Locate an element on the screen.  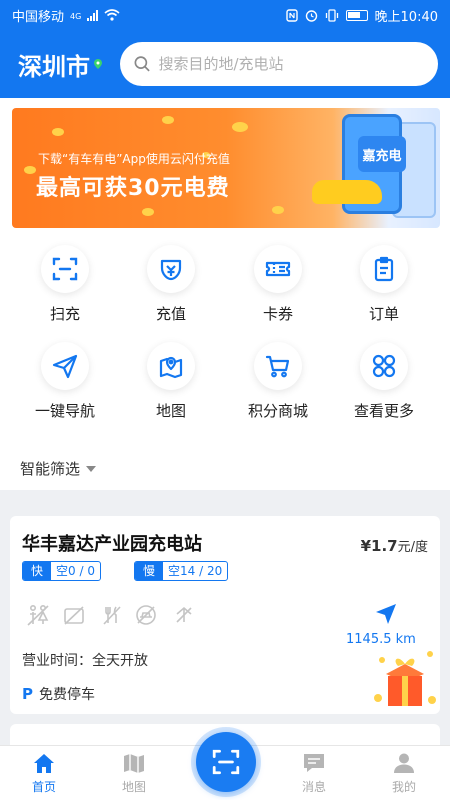
action-label: 一键导航 is located at coordinates (64, 411).